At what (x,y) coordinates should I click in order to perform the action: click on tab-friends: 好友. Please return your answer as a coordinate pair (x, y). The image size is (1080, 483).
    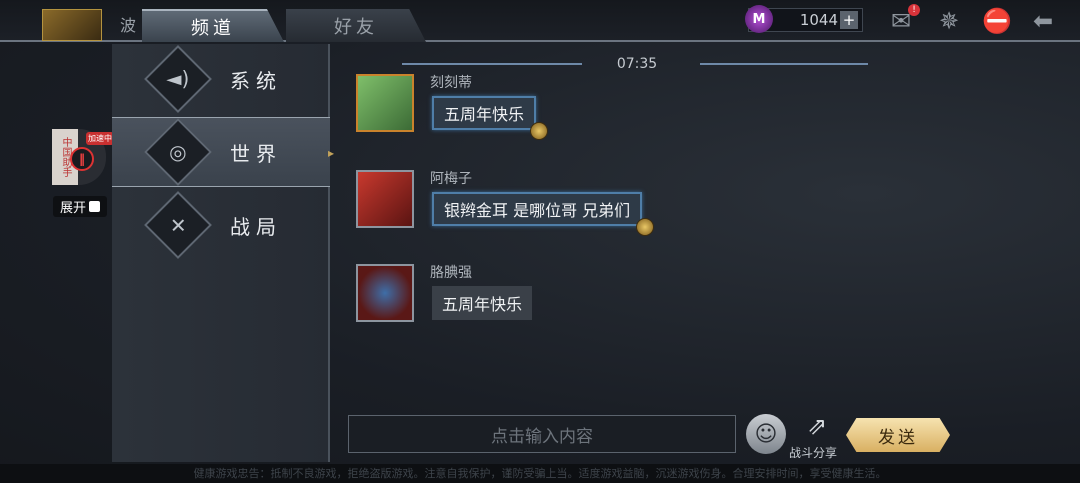
    Looking at the image, I should click on (356, 25).